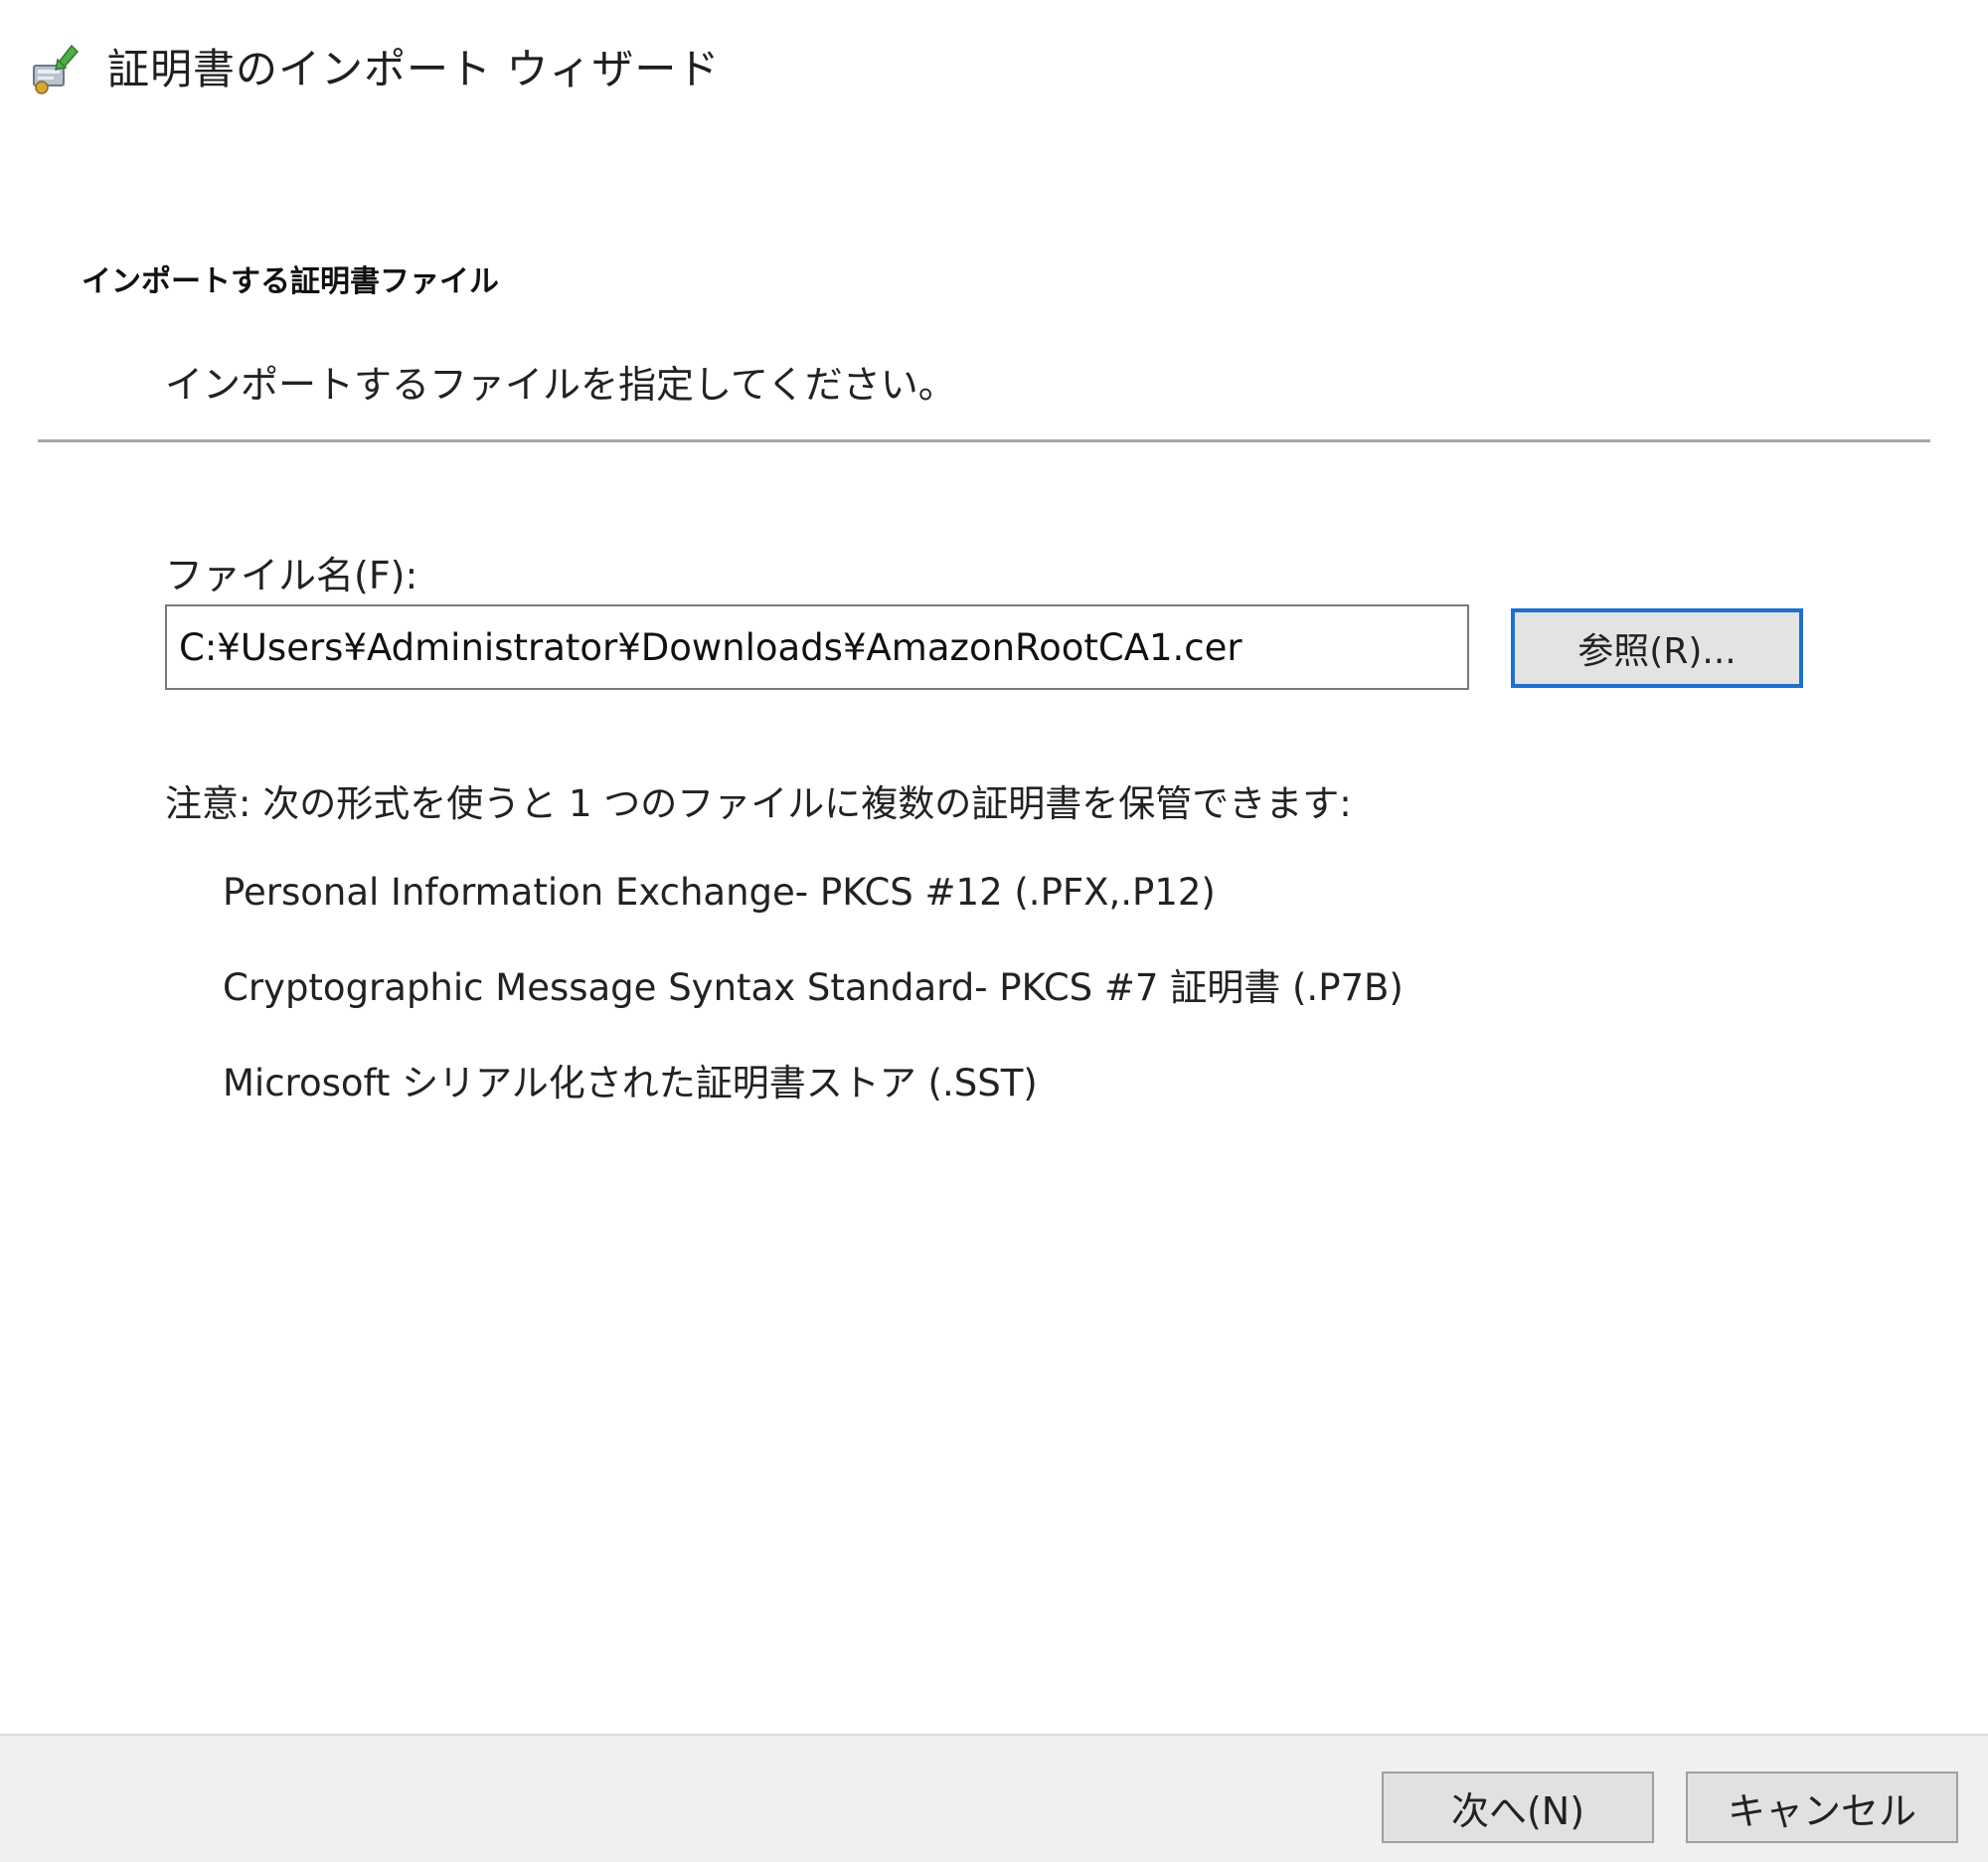  I want to click on dialog-footer: 次へ(N) キャンセル, so click(994, 1798).